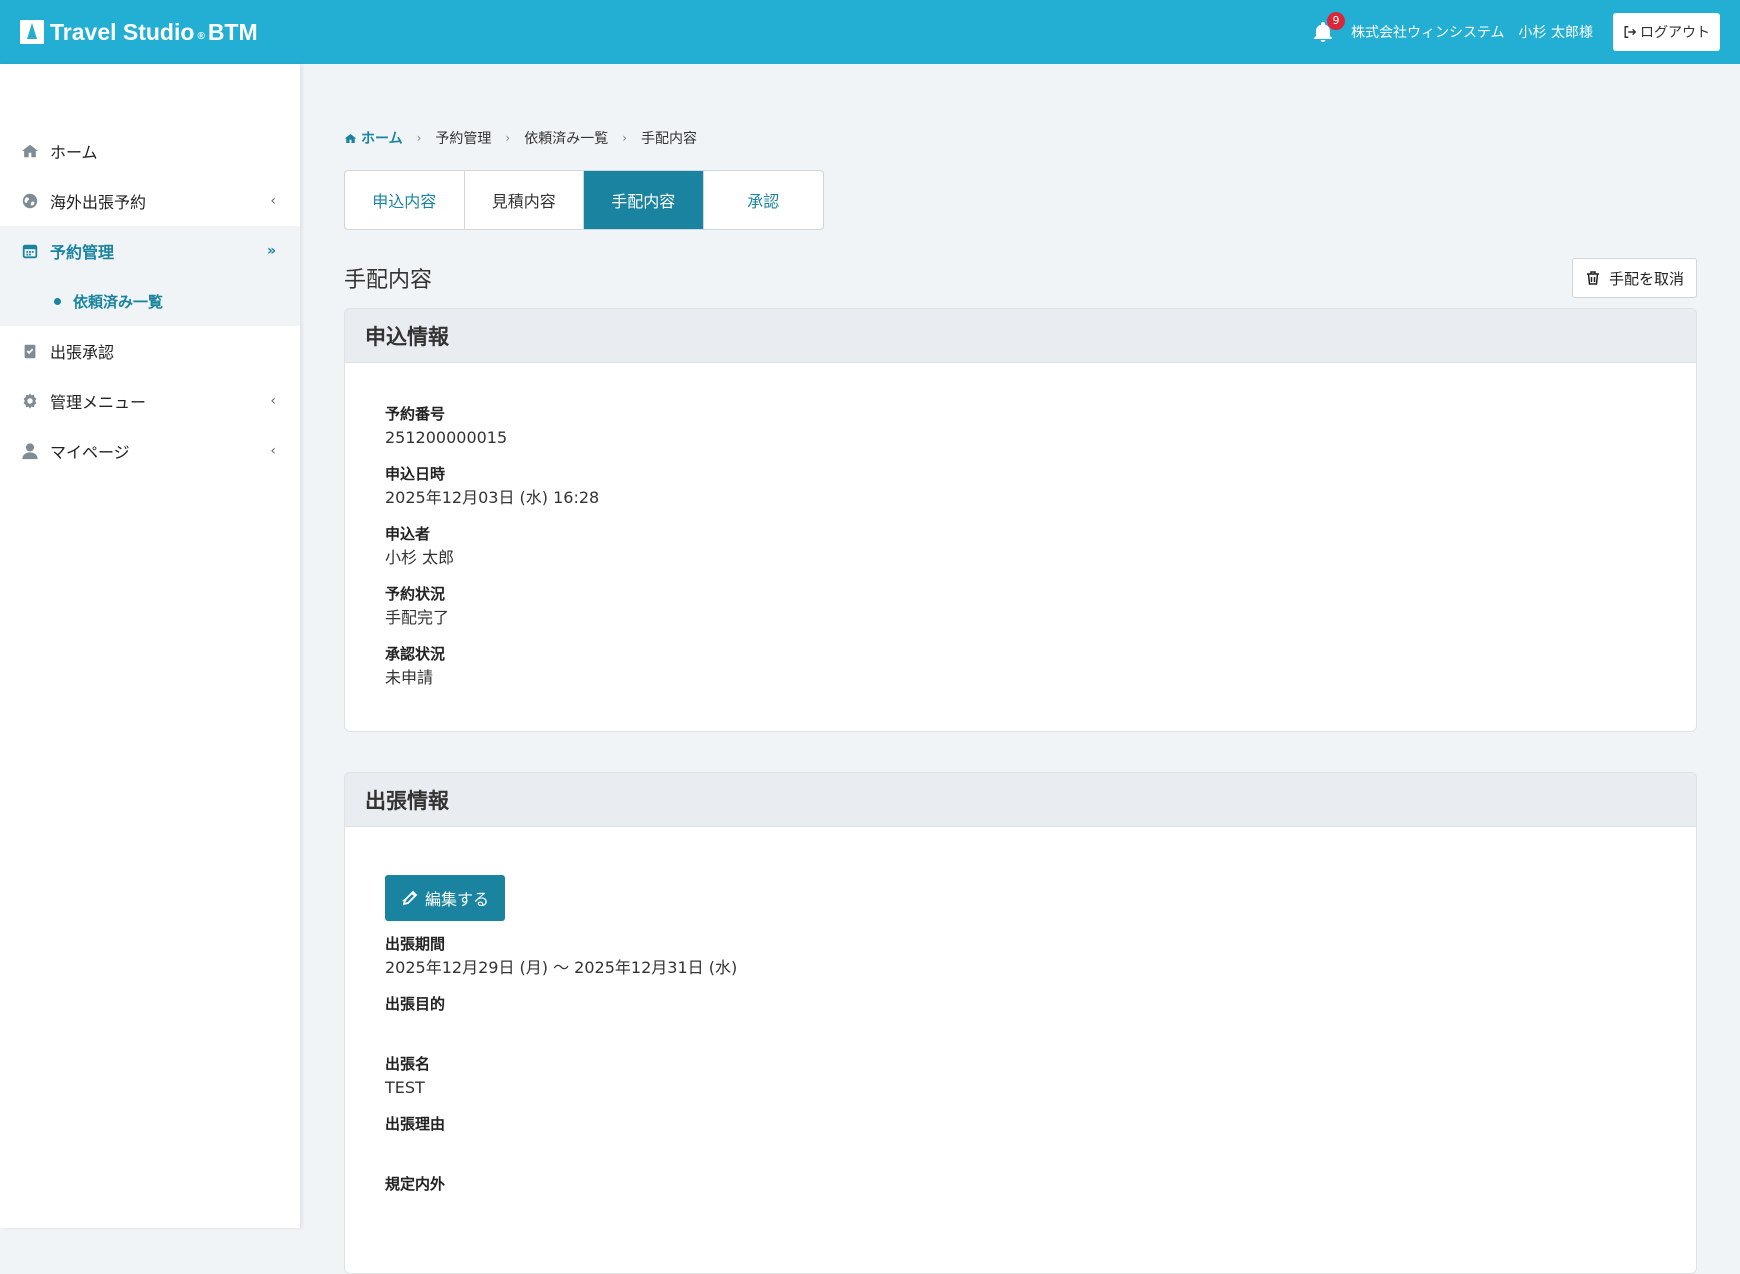  I want to click on field-label: 申込者, so click(408, 534).